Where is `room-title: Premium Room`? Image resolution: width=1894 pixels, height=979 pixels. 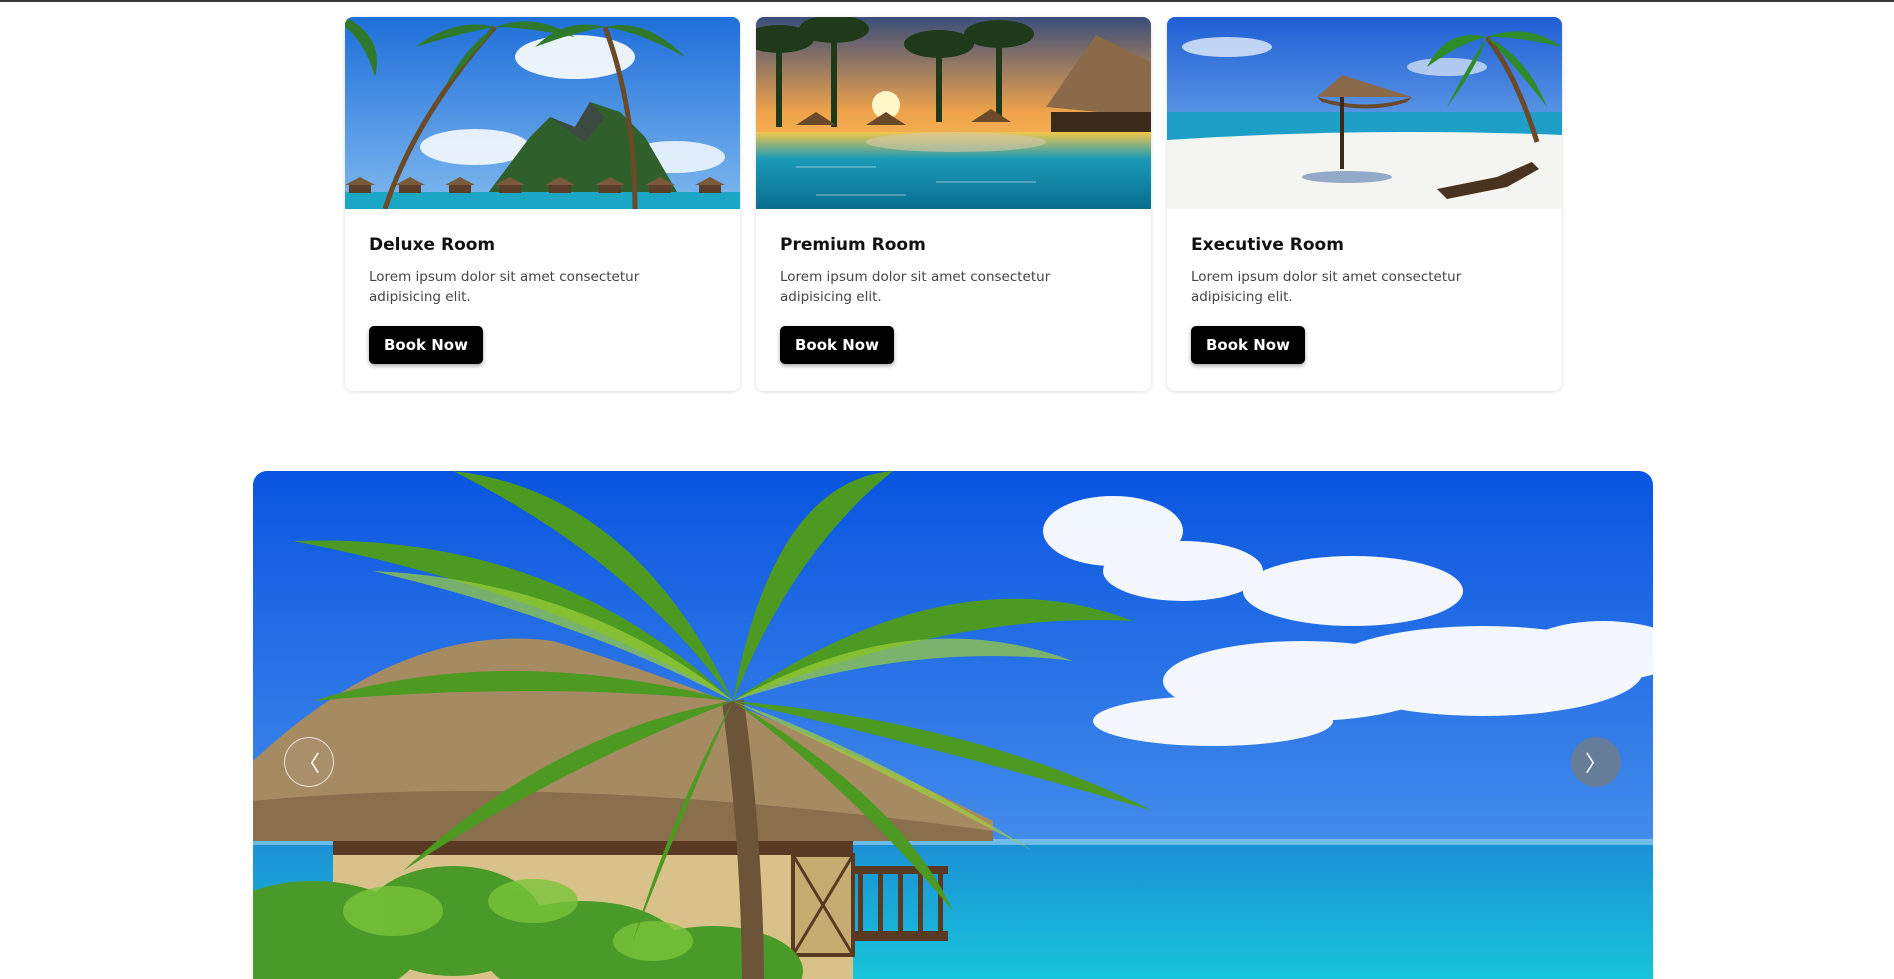
room-title: Premium Room is located at coordinates (853, 245).